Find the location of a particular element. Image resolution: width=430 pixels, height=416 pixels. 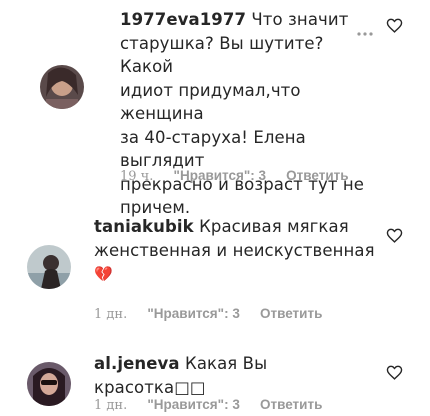

comment-meta: 19 ч. "Нравится": 3 Ответить is located at coordinates (242, 176).